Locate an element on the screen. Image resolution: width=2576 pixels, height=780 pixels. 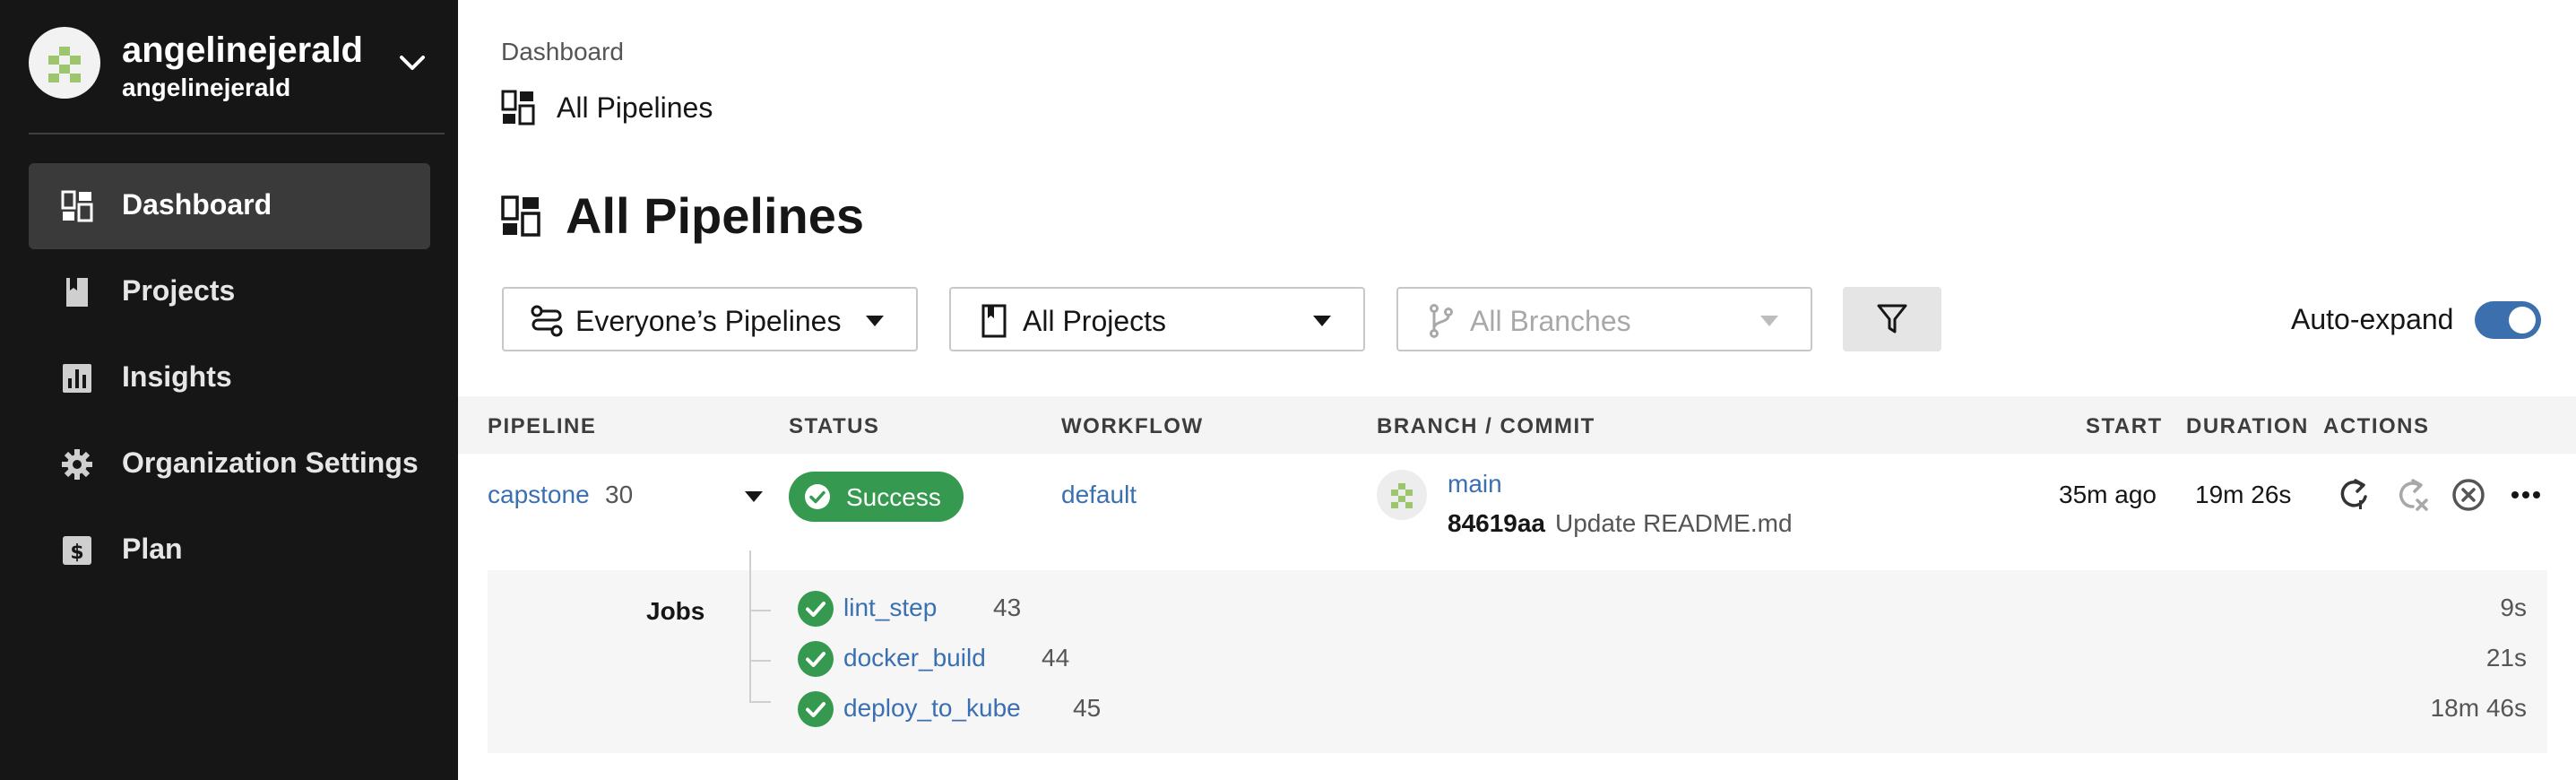
jobs-label: Jobs is located at coordinates (675, 611).